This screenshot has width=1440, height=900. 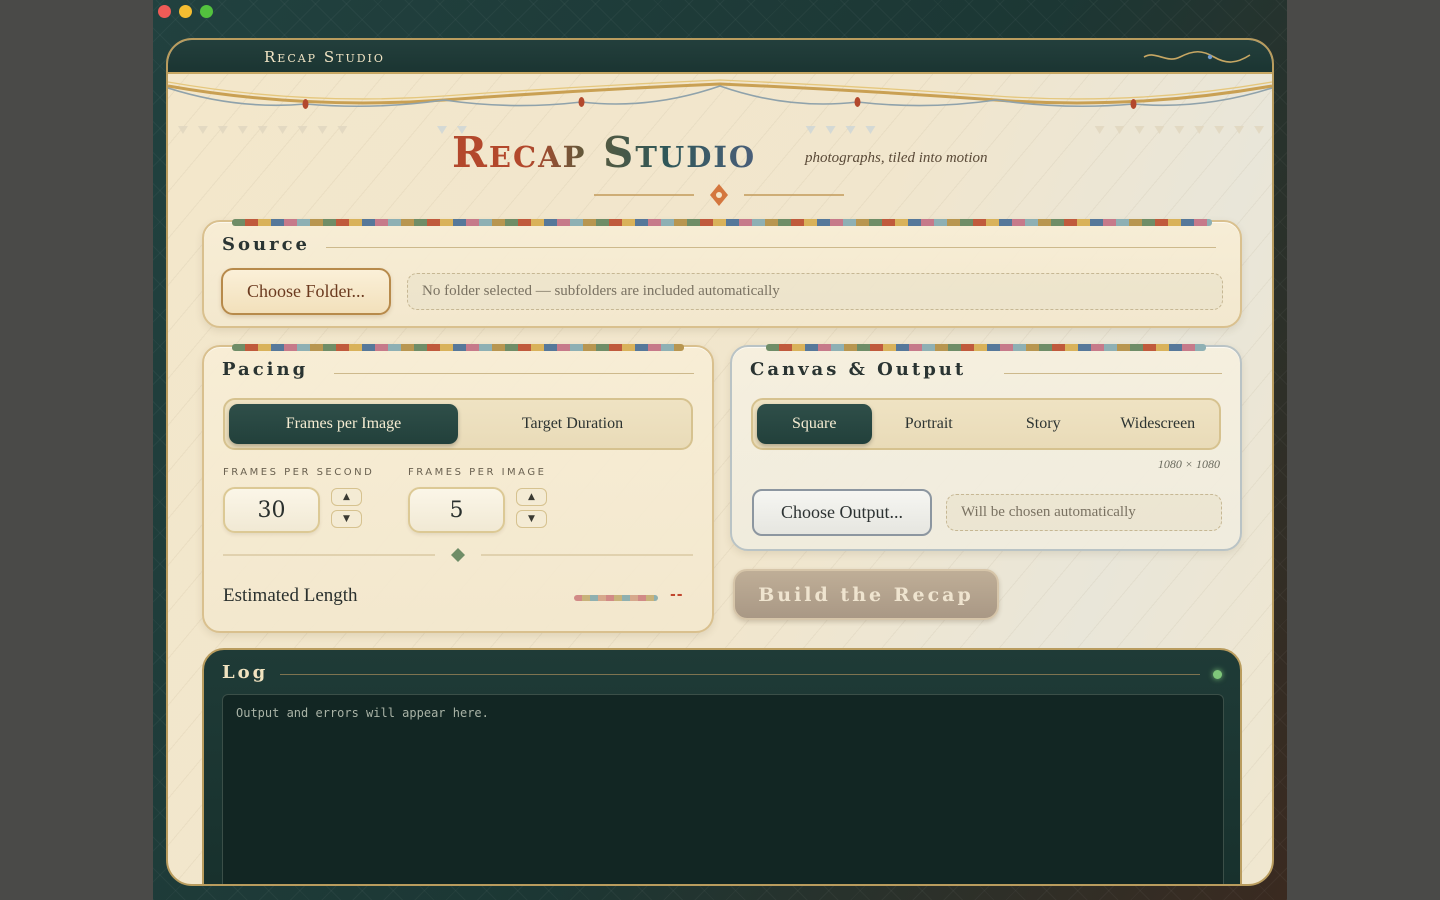 I want to click on app-titlebar: Recap Studio, so click(x=720, y=57).